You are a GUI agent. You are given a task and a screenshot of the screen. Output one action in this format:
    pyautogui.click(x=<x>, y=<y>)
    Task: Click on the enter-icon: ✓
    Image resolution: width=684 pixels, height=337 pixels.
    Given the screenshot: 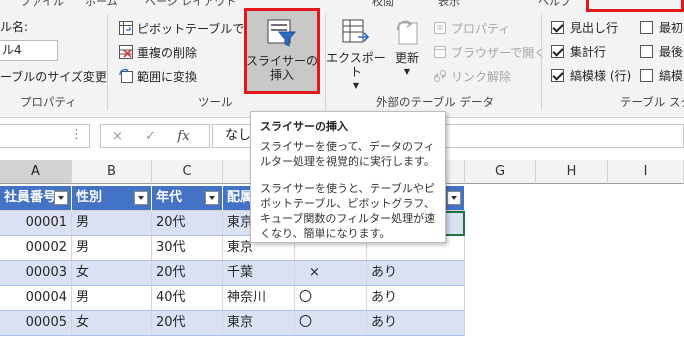 What is the action you would take?
    pyautogui.click(x=150, y=136)
    